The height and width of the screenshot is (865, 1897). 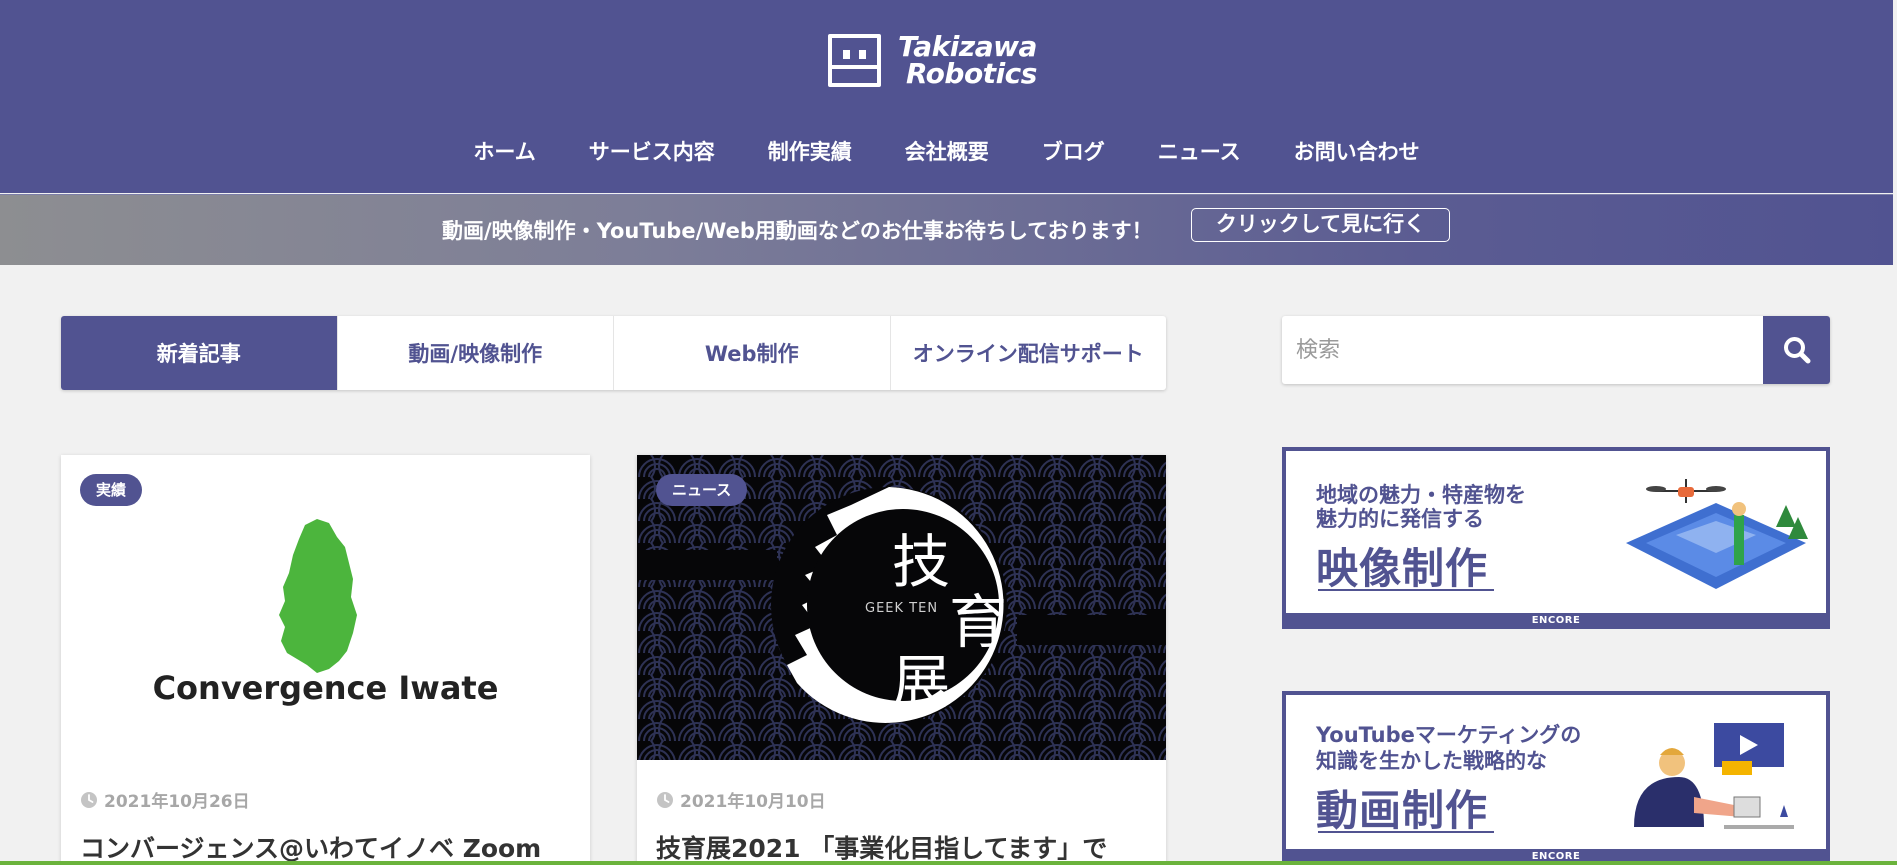 I want to click on geek-ten-label: GEEK TEN, so click(x=902, y=608).